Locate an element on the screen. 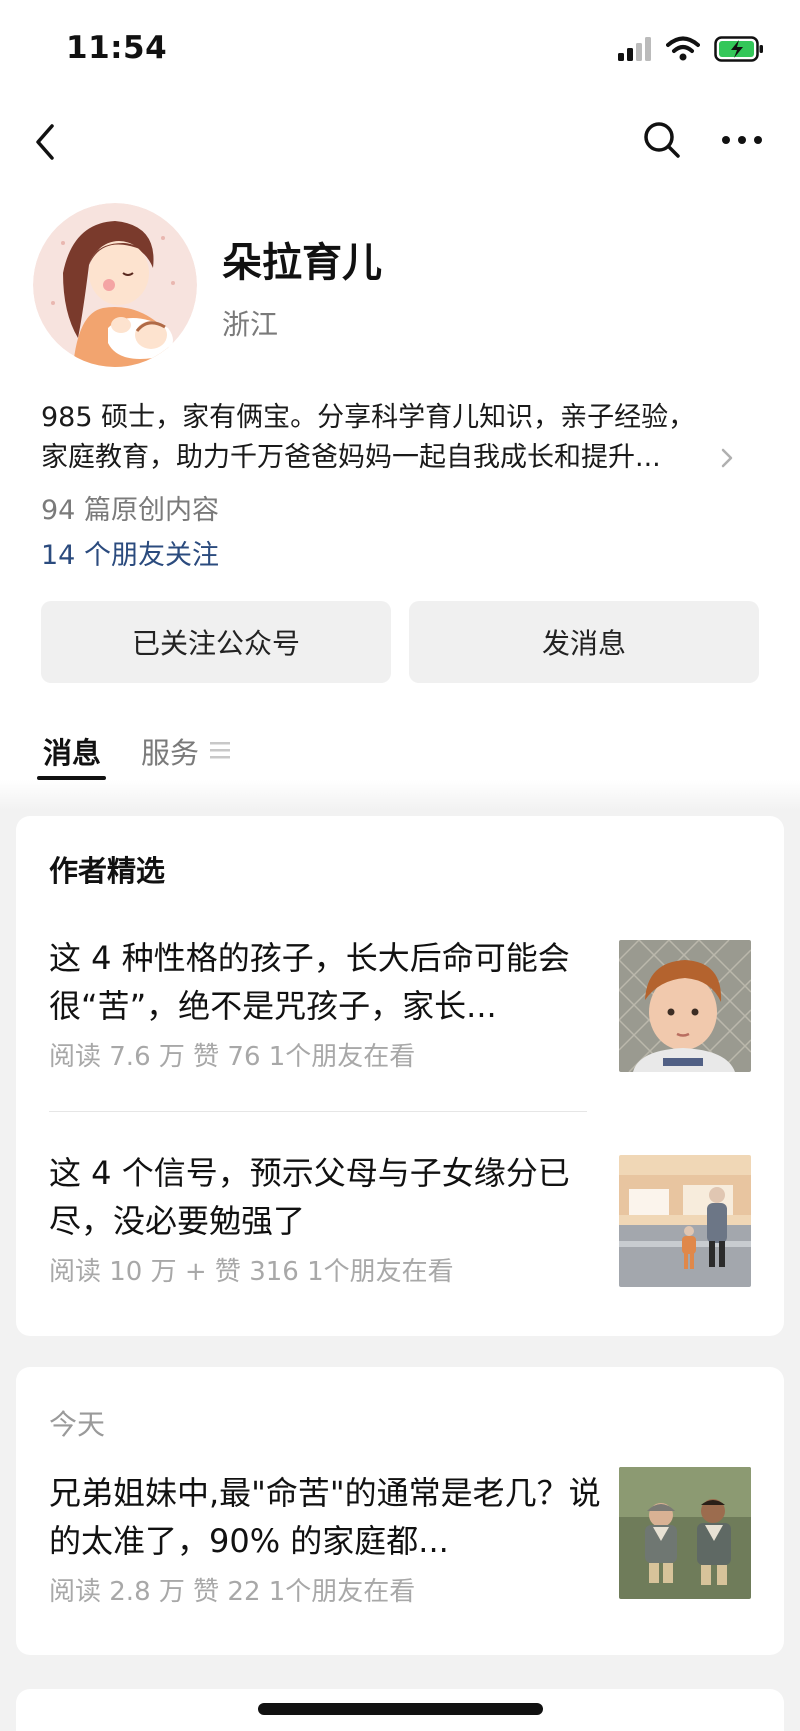  status-bar: 11:54 is located at coordinates (400, 50).